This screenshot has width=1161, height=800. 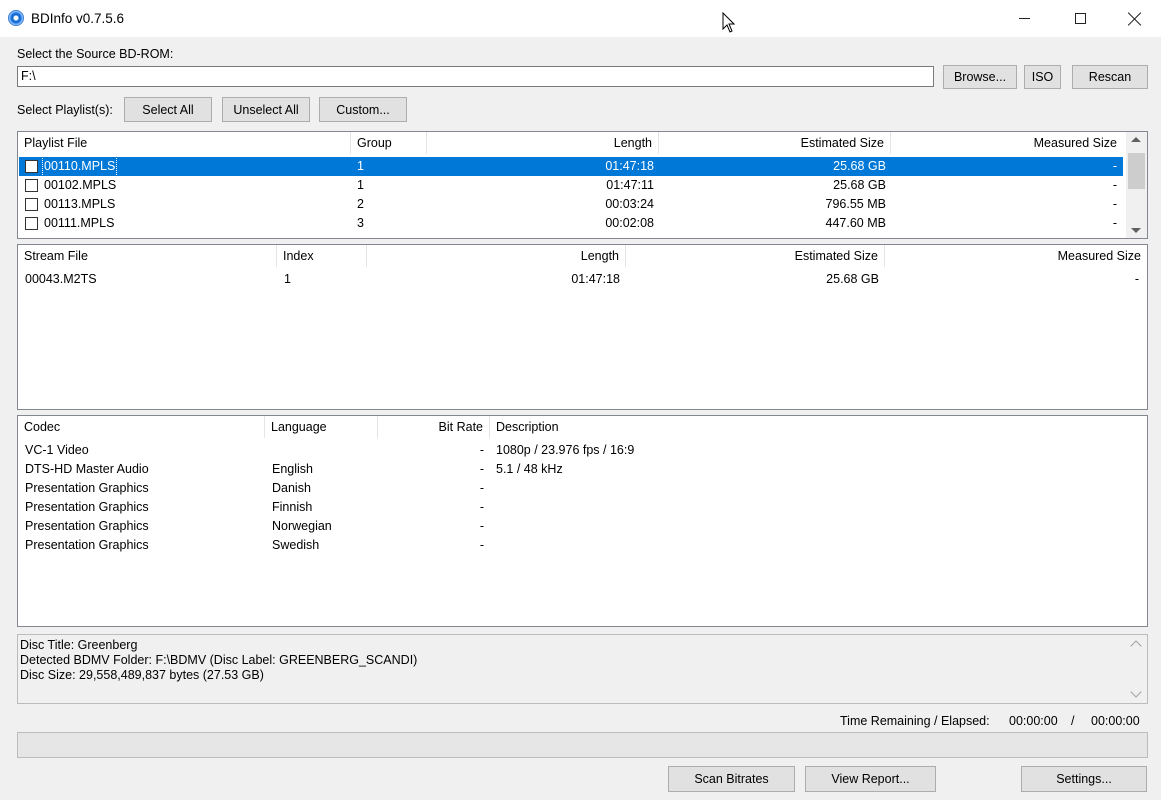 I want to click on table-row: 00102.MPLS 1 01:47:11 25.68 GB -, so click(x=571, y=185).